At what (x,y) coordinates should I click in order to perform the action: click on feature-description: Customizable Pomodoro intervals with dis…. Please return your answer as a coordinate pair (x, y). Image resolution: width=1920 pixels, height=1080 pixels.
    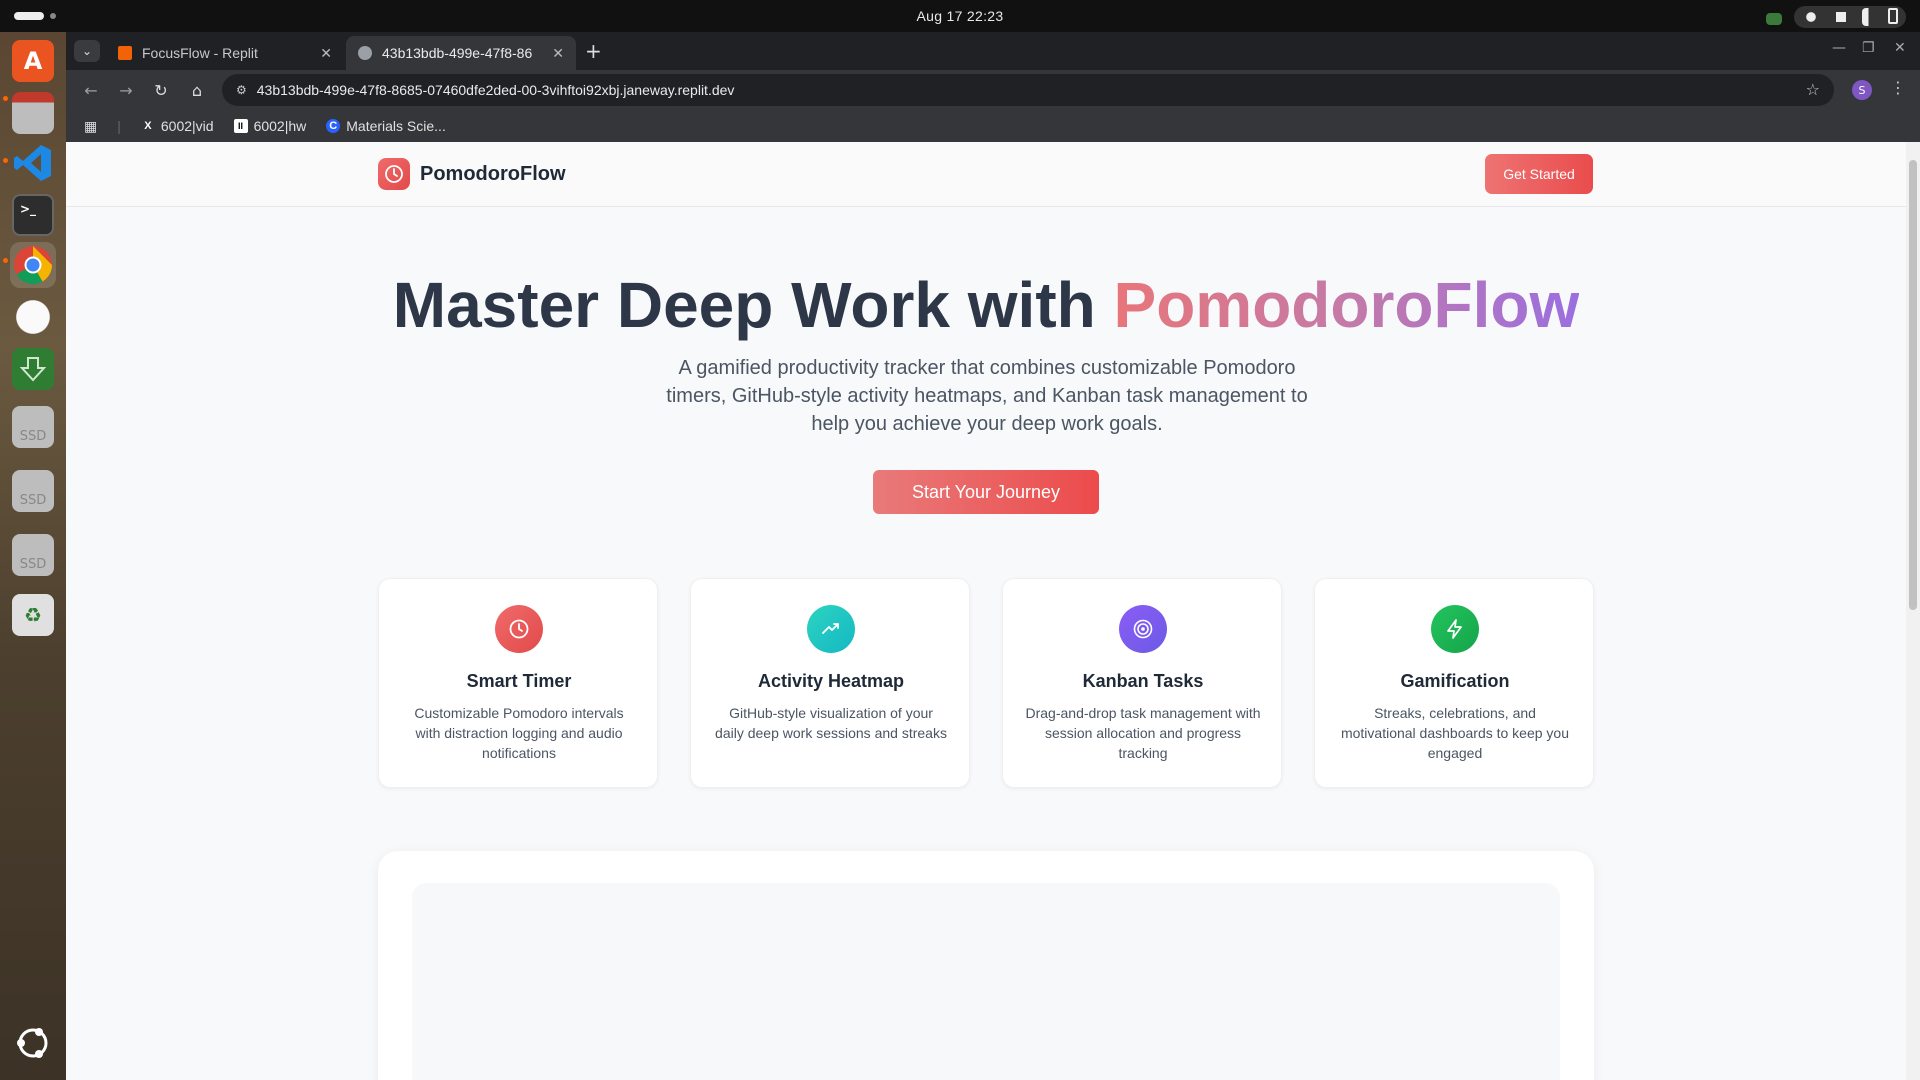
    Looking at the image, I should click on (519, 733).